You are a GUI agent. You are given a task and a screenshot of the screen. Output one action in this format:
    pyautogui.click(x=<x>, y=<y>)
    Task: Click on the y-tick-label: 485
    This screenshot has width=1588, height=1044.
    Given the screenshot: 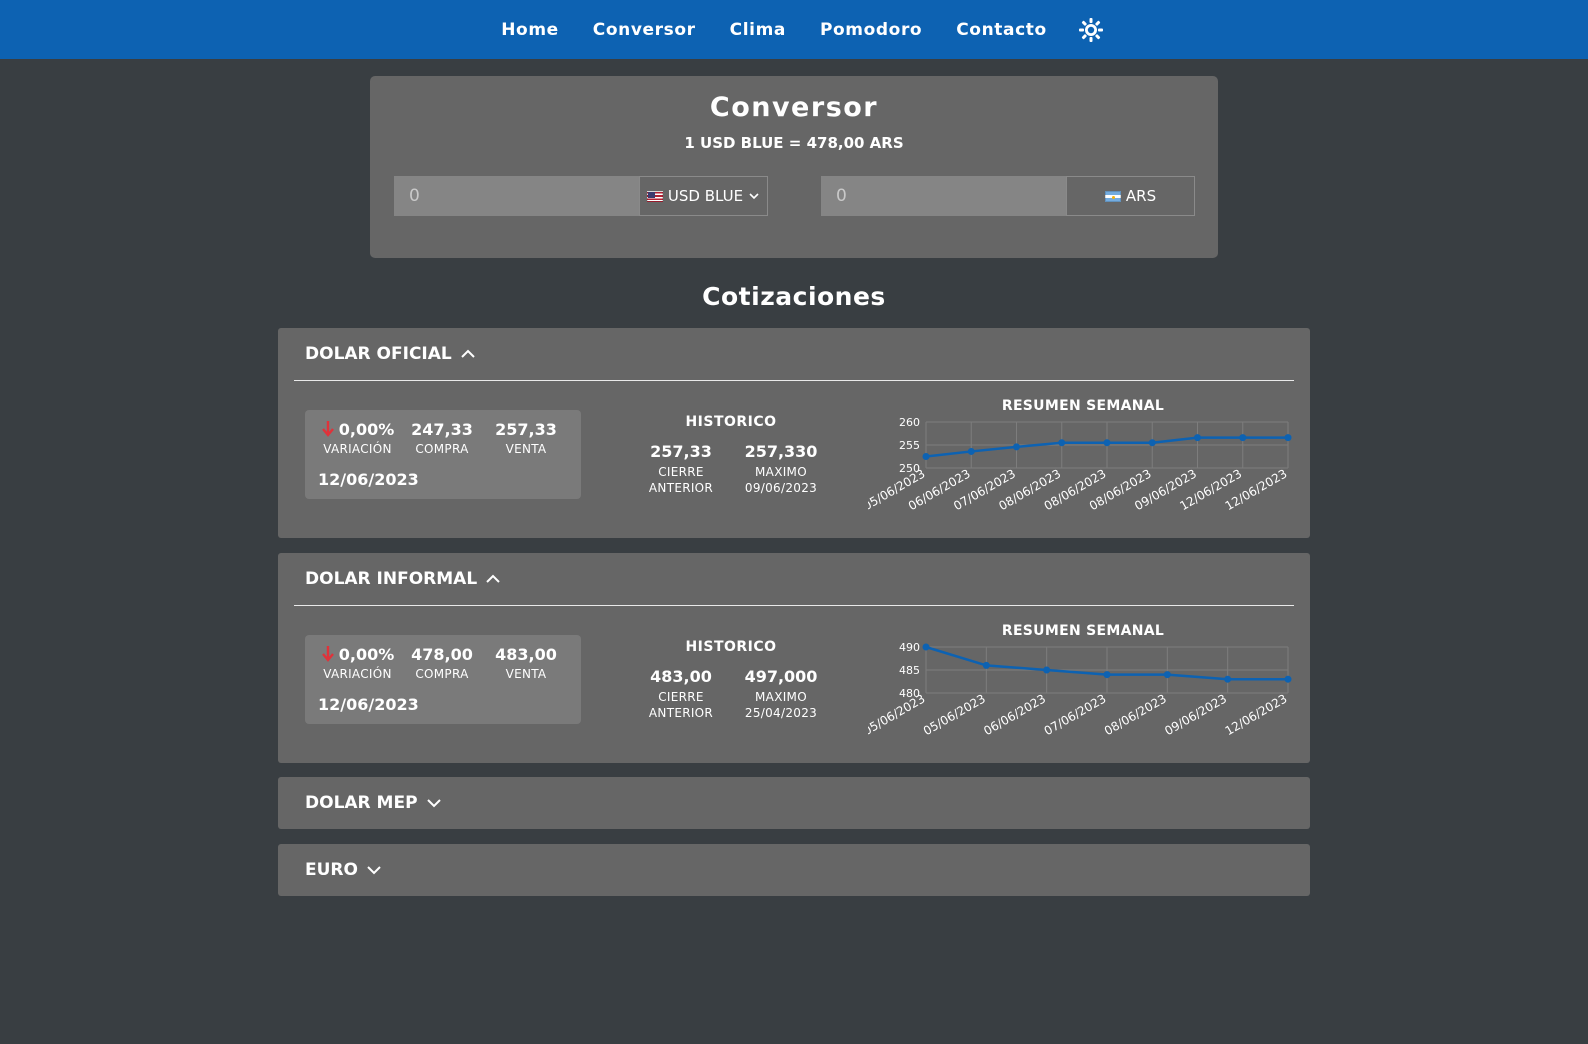 What is the action you would take?
    pyautogui.click(x=909, y=670)
    